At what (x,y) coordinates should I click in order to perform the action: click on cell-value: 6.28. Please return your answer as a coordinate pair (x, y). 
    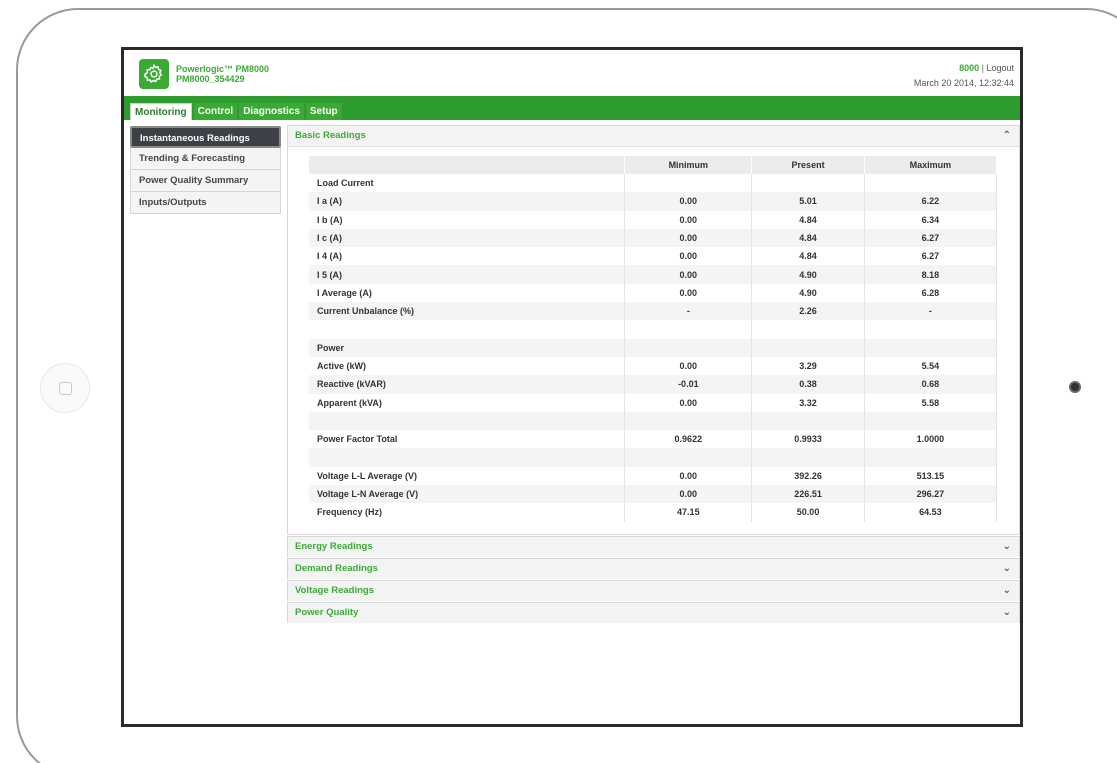
    Looking at the image, I should click on (931, 293).